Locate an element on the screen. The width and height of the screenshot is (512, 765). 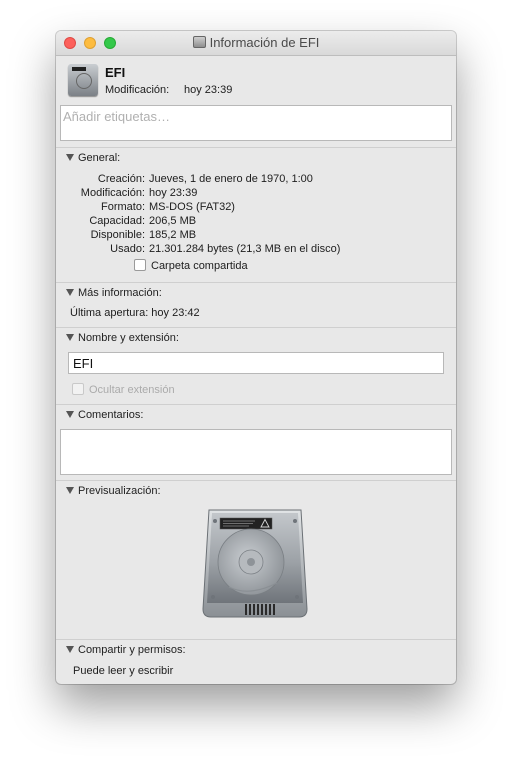
section-sharing-toggle: Compartir y permisos: is located at coordinates (126, 650).